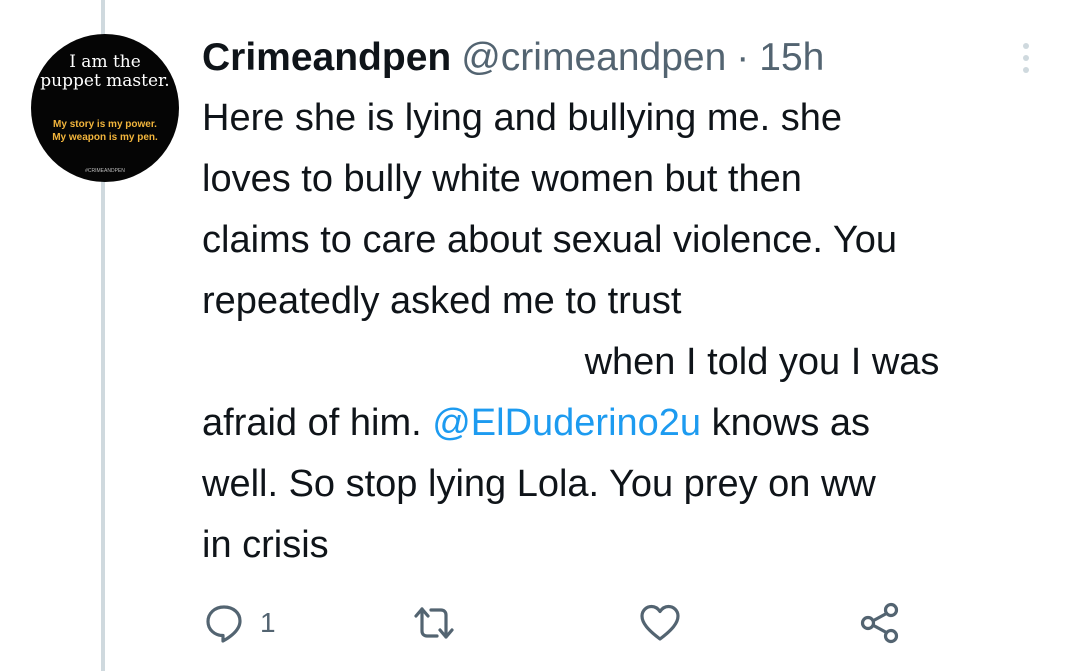 The width and height of the screenshot is (1080, 671). I want to click on mention-link: @ElDuderino2u, so click(566, 423).